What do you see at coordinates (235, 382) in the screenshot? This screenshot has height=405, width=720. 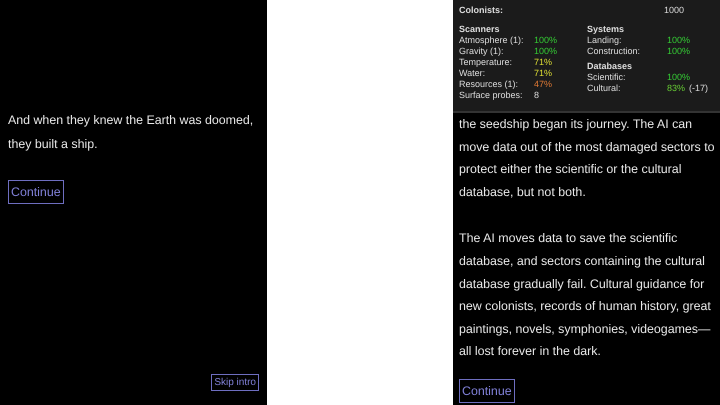 I see `skip-intro-button: Skip intro` at bounding box center [235, 382].